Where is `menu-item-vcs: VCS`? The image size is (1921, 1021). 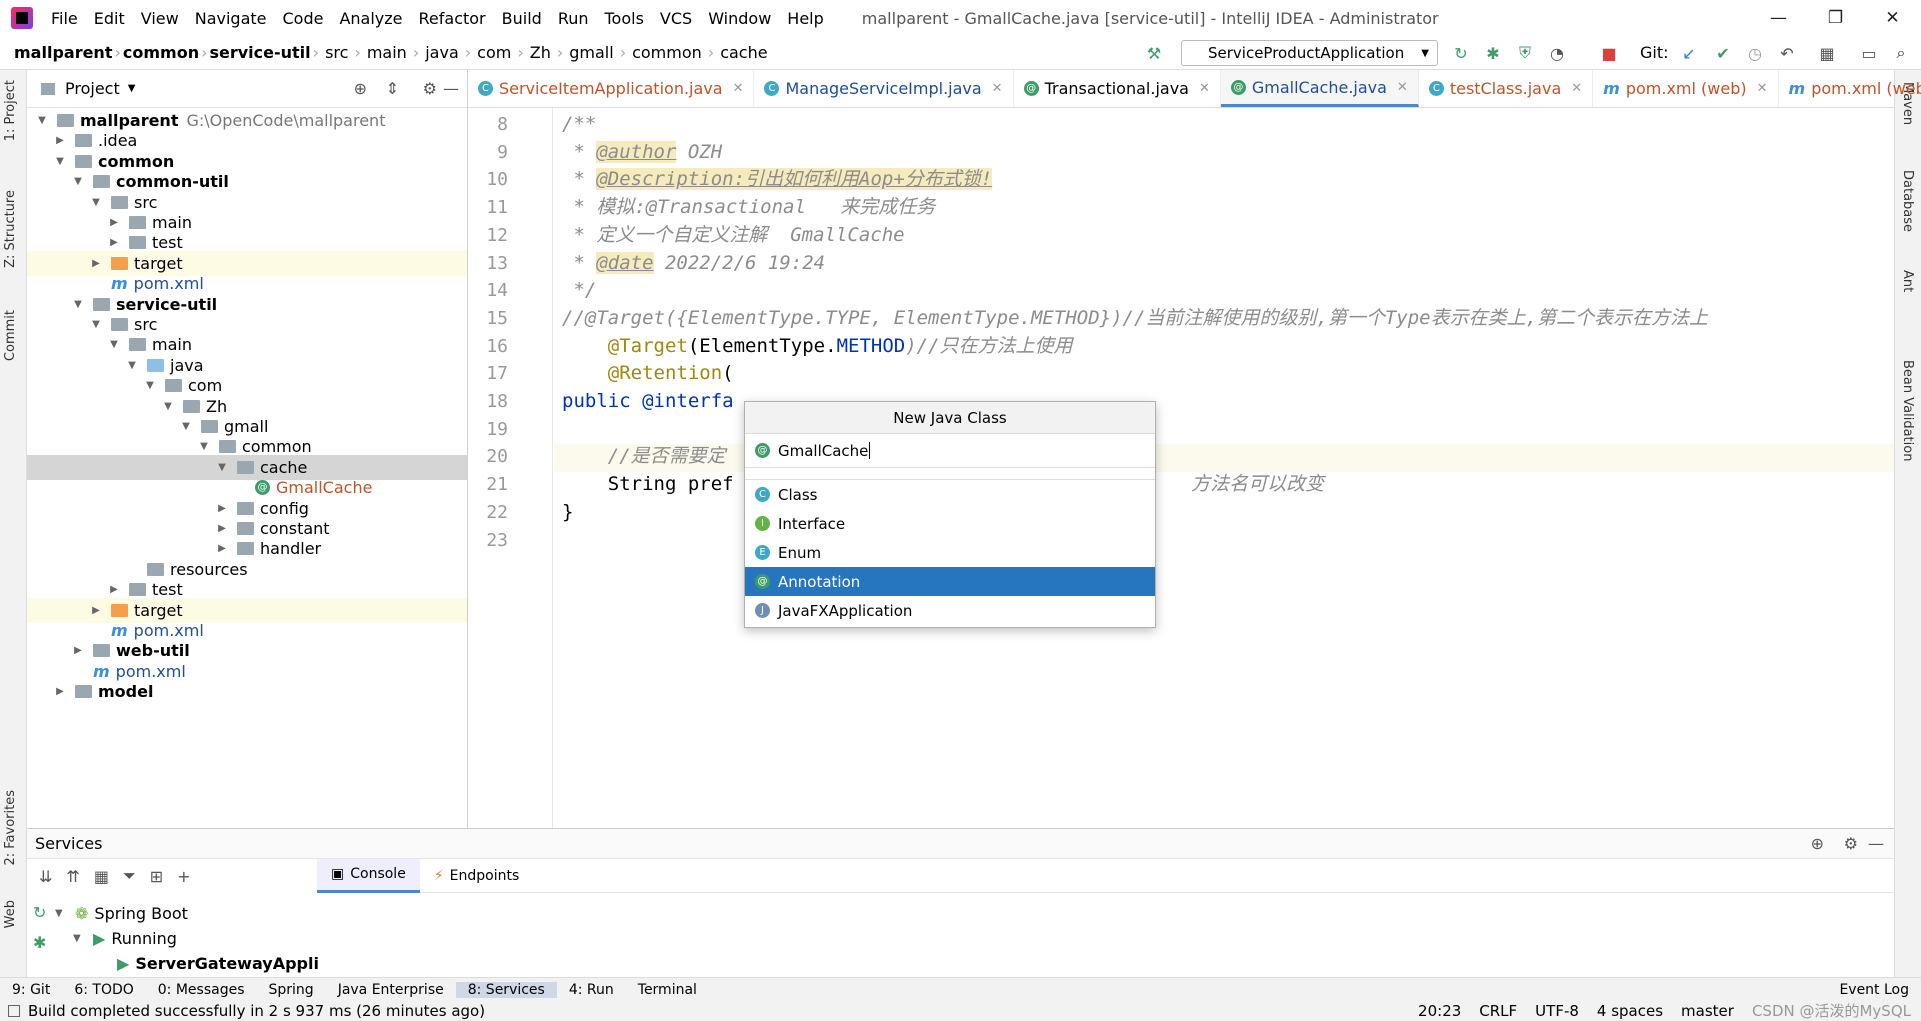 menu-item-vcs: VCS is located at coordinates (676, 18).